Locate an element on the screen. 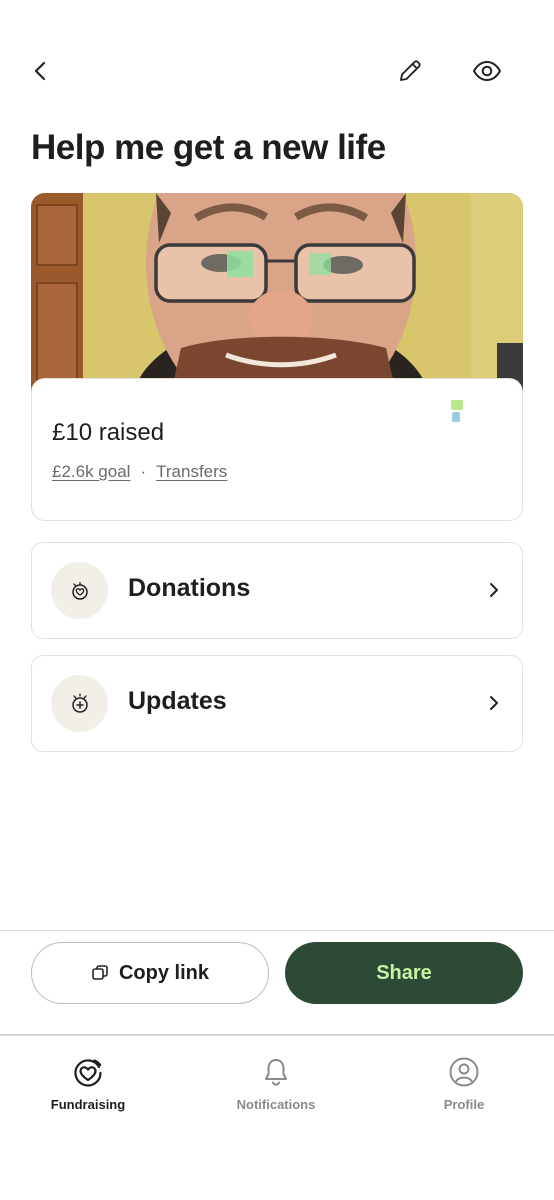  updates-icon-circle is located at coordinates (79, 703).